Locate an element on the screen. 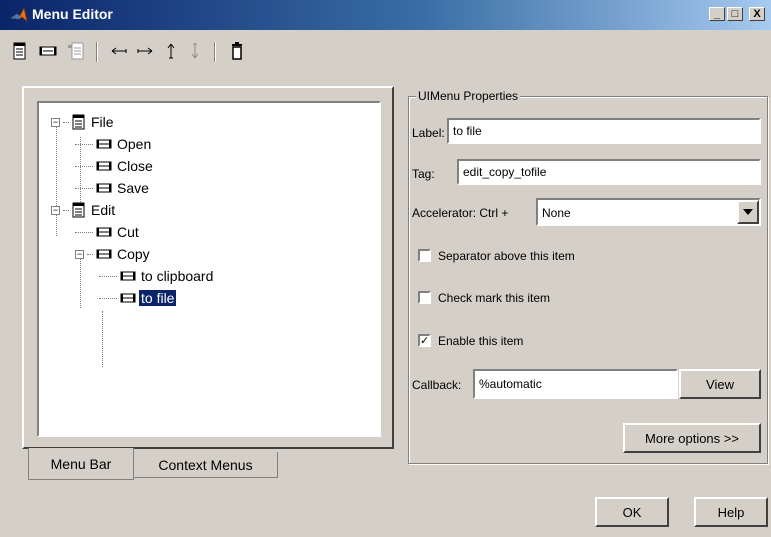 Image resolution: width=771 pixels, height=537 pixels. tree-node-label: File is located at coordinates (102, 122).